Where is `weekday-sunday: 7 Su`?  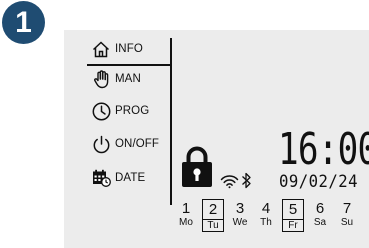
weekday-sunday: 7 Su is located at coordinates (347, 215).